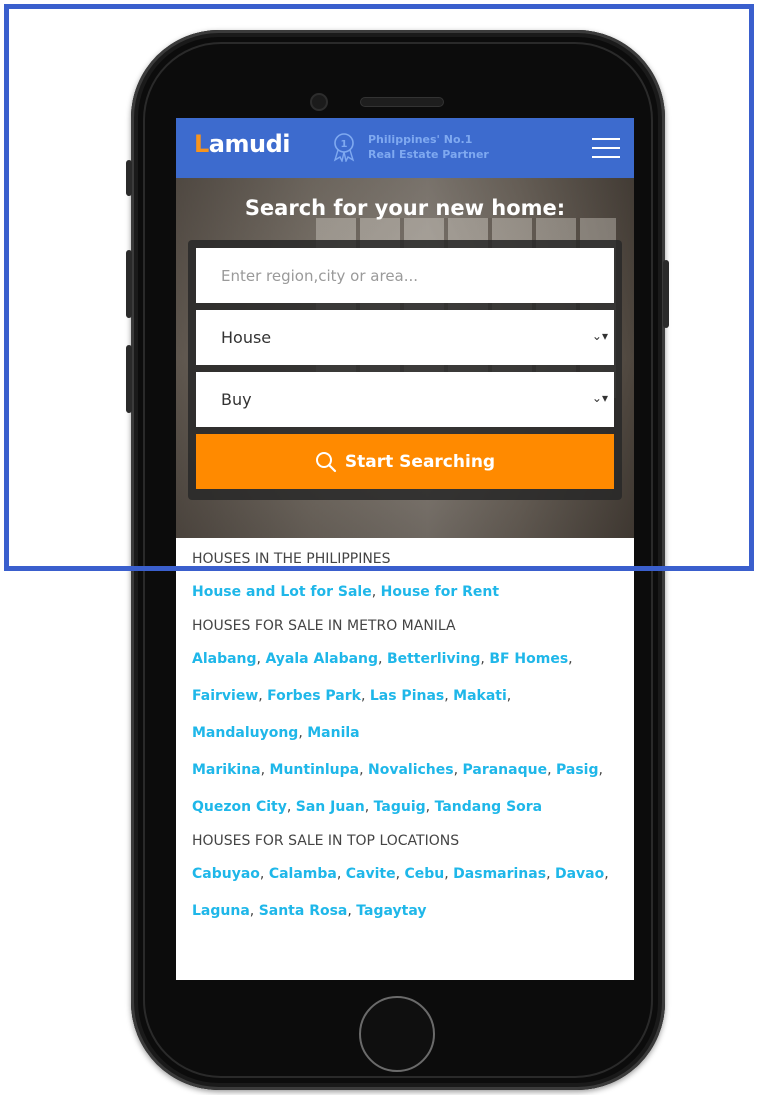 The height and width of the screenshot is (1095, 763). Describe the element at coordinates (371, 874) in the screenshot. I see `location-link: Cavite` at that location.